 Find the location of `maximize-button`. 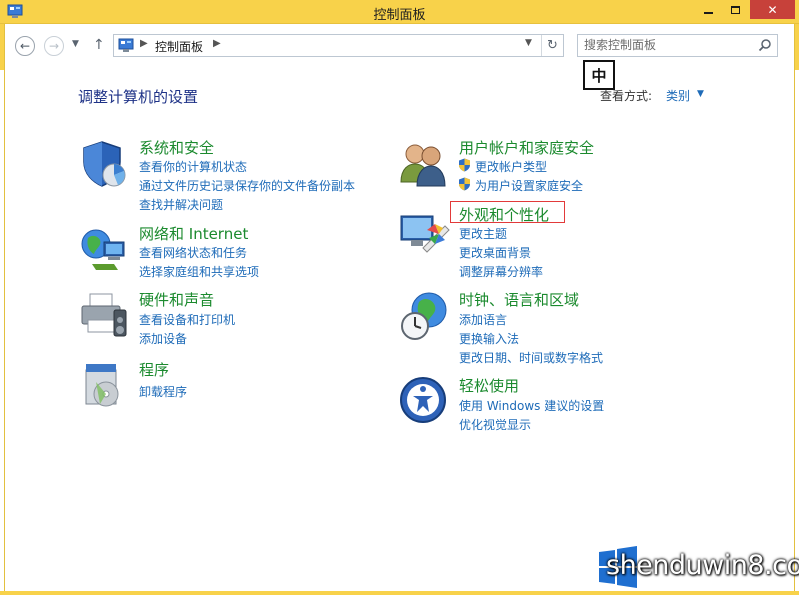

maximize-button is located at coordinates (735, 9).